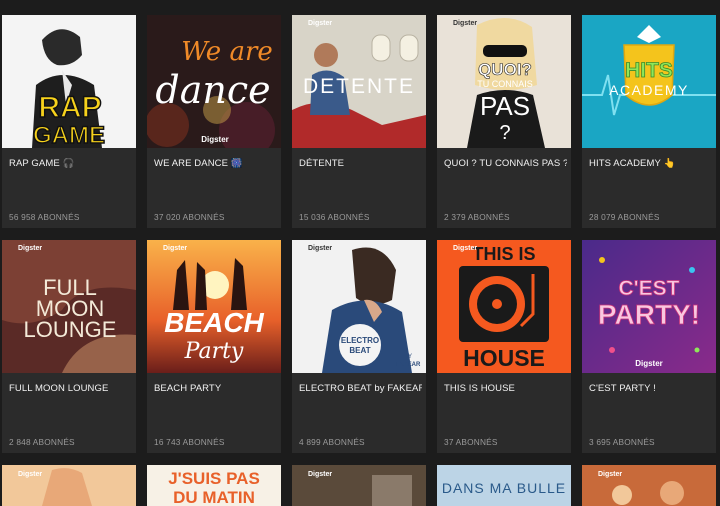 The image size is (720, 506). I want to click on subscriber-count: 16 743 ABONNÉS, so click(189, 442).